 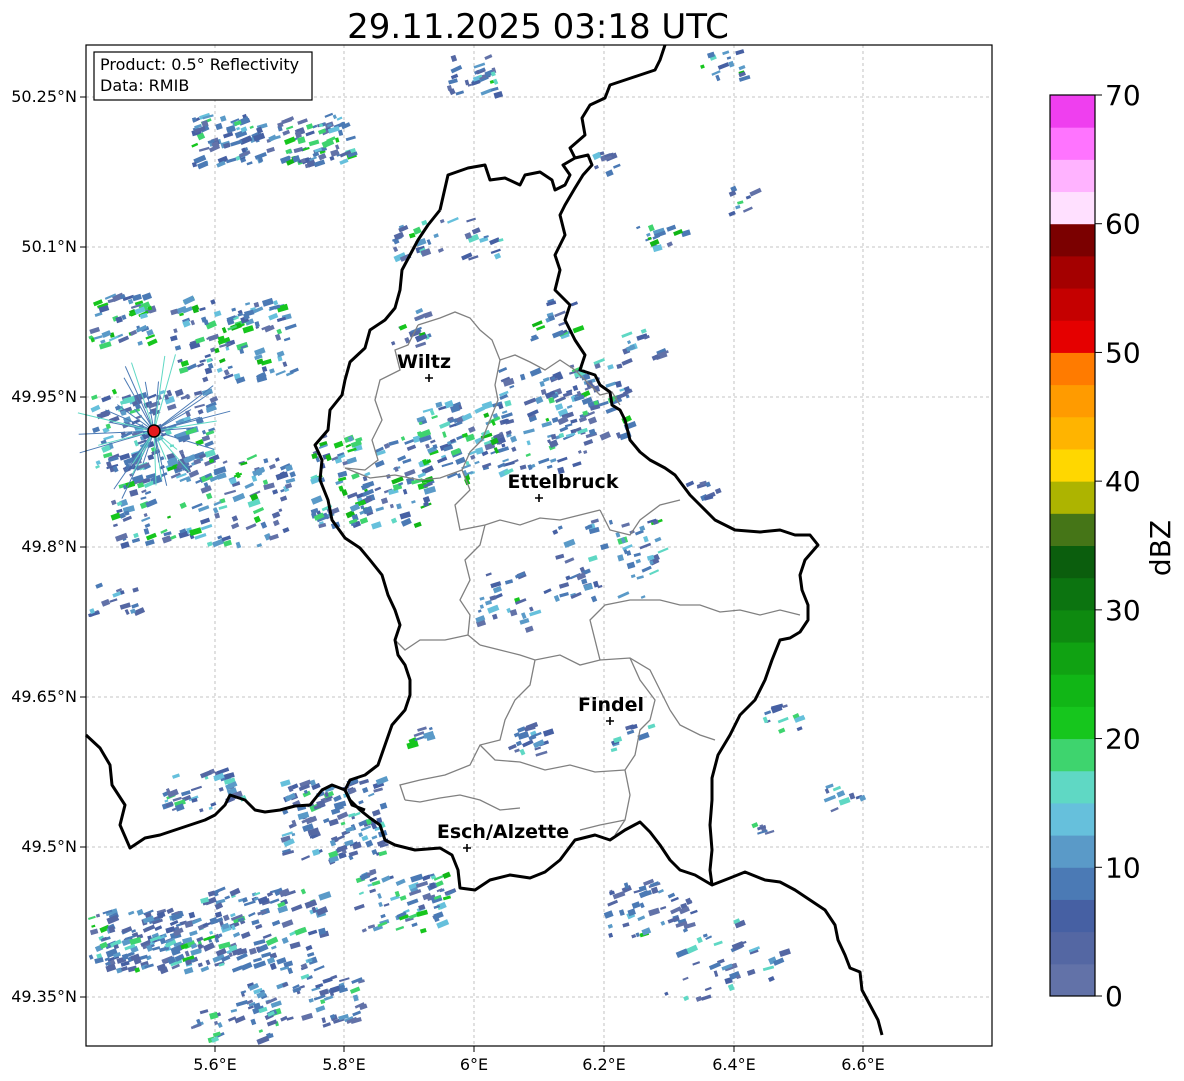 What do you see at coordinates (563, 482) in the screenshot?
I see `city-label-ettelbruck: Ettelbruck` at bounding box center [563, 482].